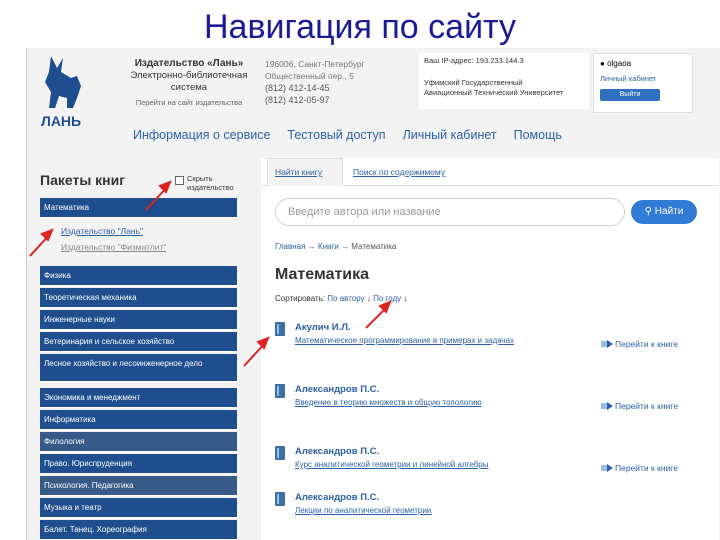 The width and height of the screenshot is (720, 540). What do you see at coordinates (450, 136) in the screenshot?
I see `nav-cabinet: Личный кабинет` at bounding box center [450, 136].